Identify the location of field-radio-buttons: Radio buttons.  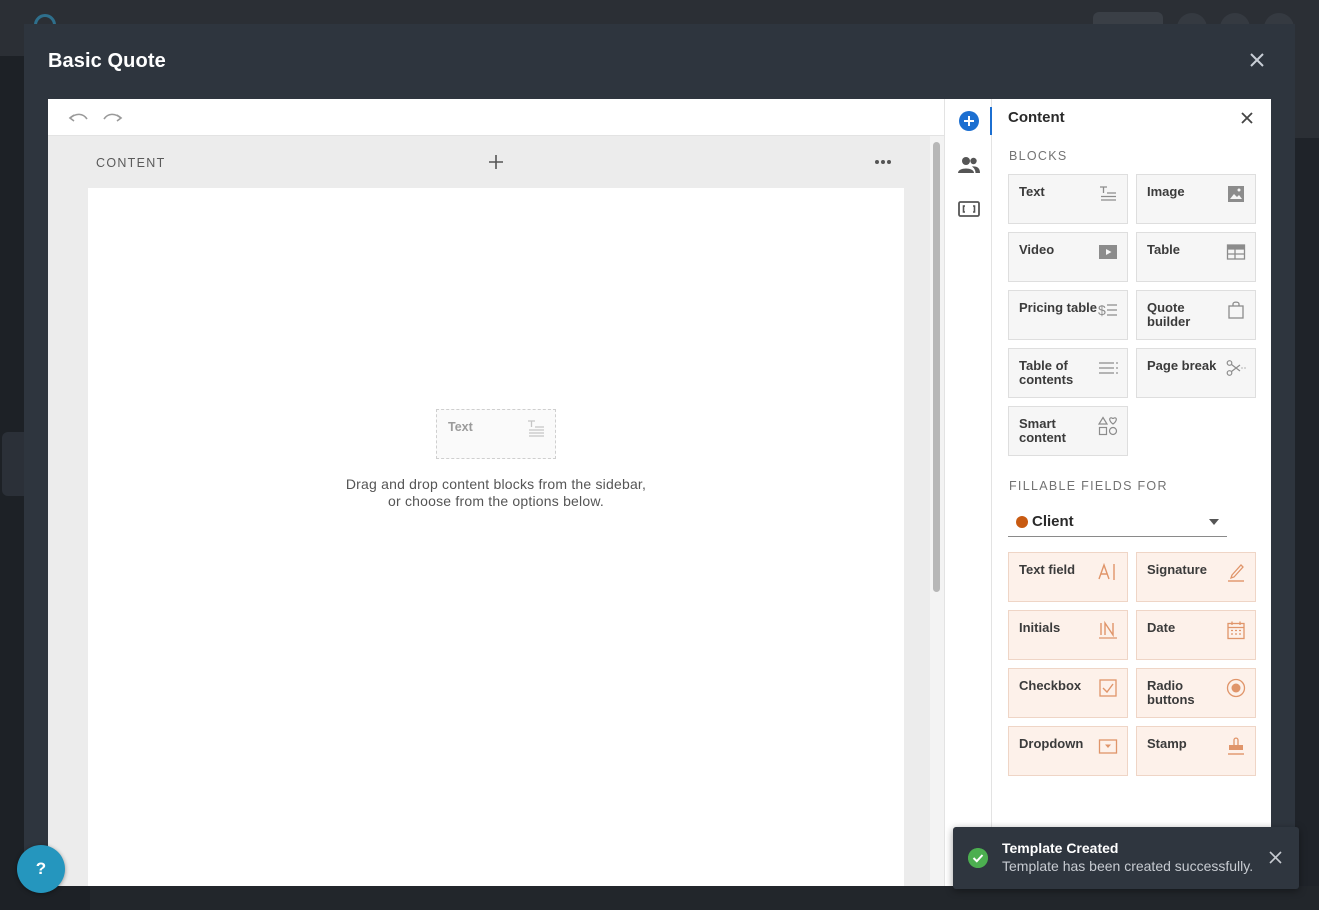
(1196, 693).